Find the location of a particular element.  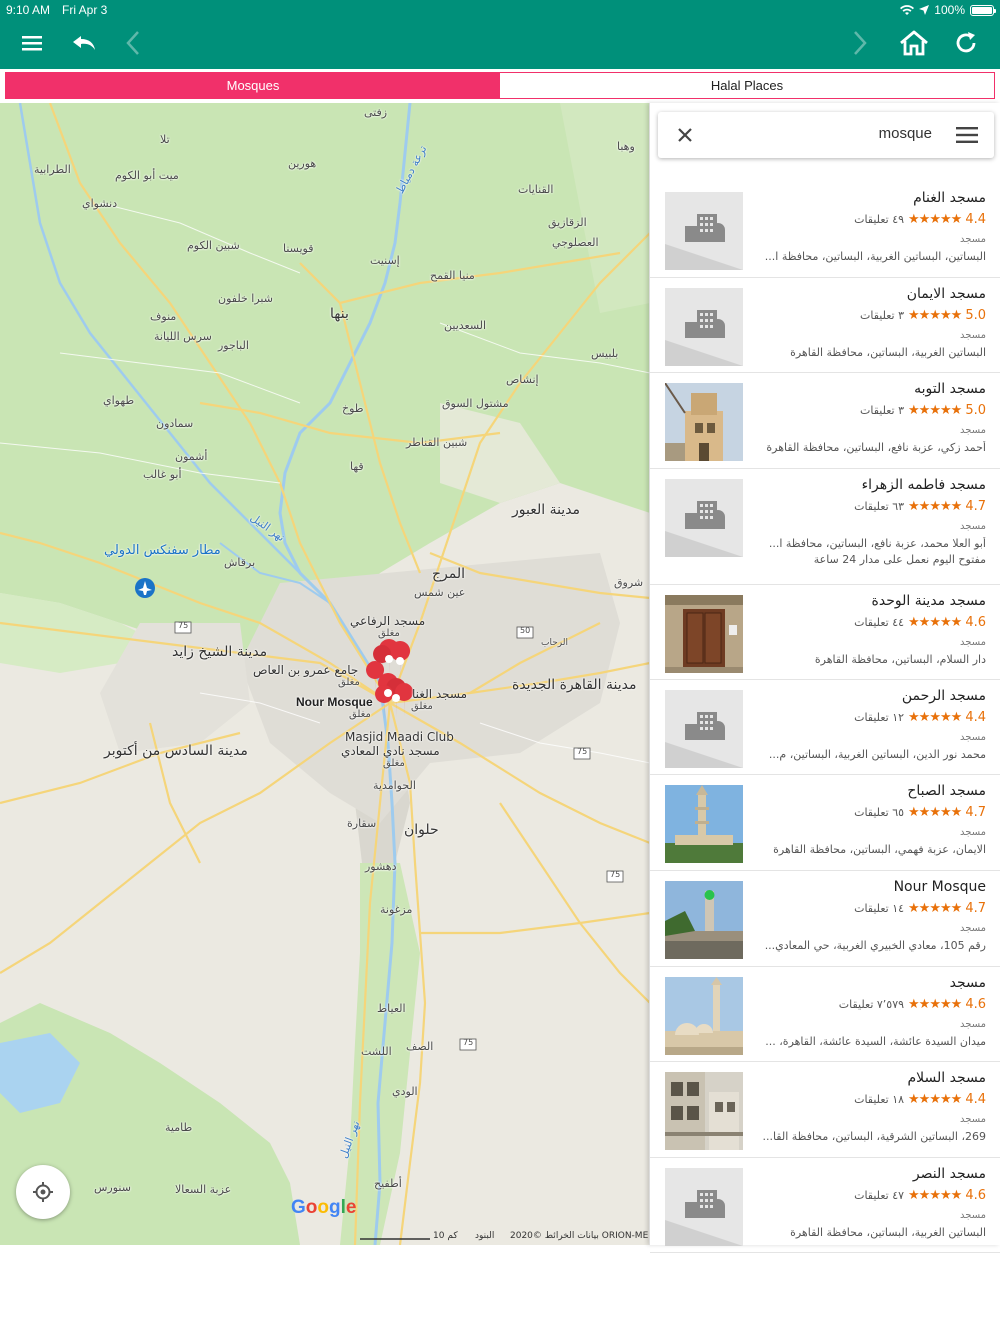

map-label: شبين القناطر is located at coordinates (437, 442).